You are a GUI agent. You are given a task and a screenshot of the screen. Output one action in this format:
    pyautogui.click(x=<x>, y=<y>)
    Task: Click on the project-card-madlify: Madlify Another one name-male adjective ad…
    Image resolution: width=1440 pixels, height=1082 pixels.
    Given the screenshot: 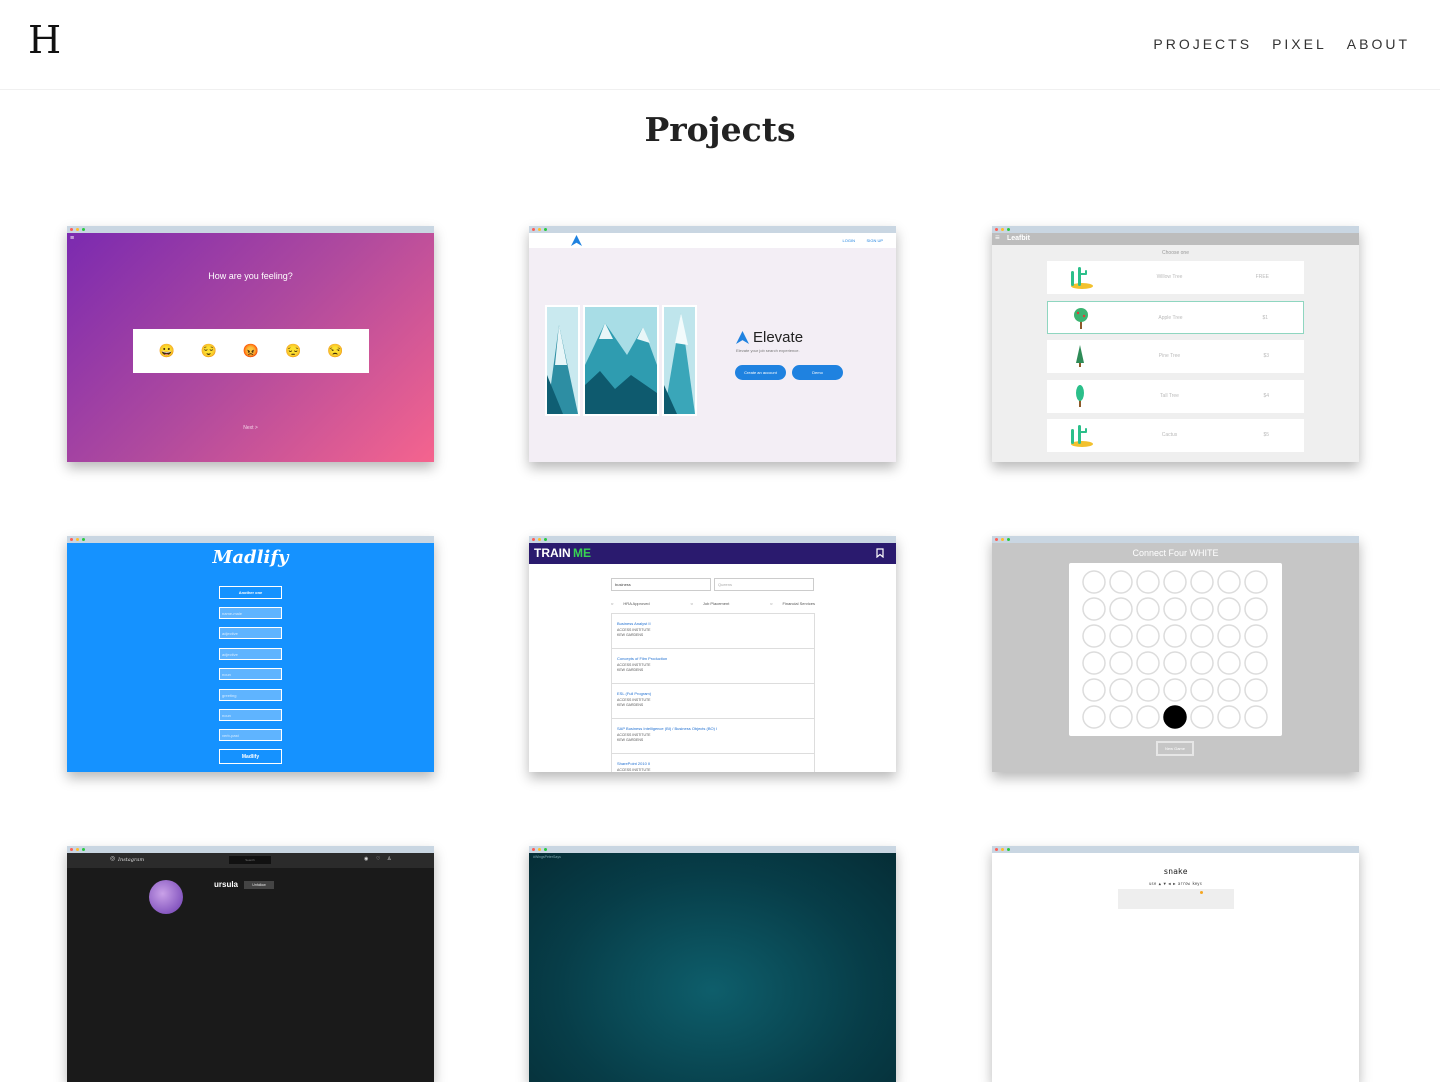 What is the action you would take?
    pyautogui.click(x=250, y=654)
    